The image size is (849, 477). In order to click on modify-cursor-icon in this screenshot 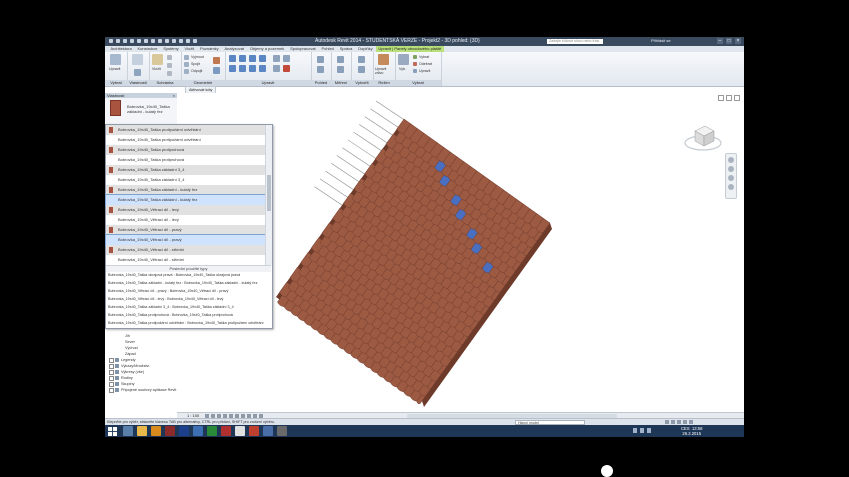, I will do `click(115, 59)`.